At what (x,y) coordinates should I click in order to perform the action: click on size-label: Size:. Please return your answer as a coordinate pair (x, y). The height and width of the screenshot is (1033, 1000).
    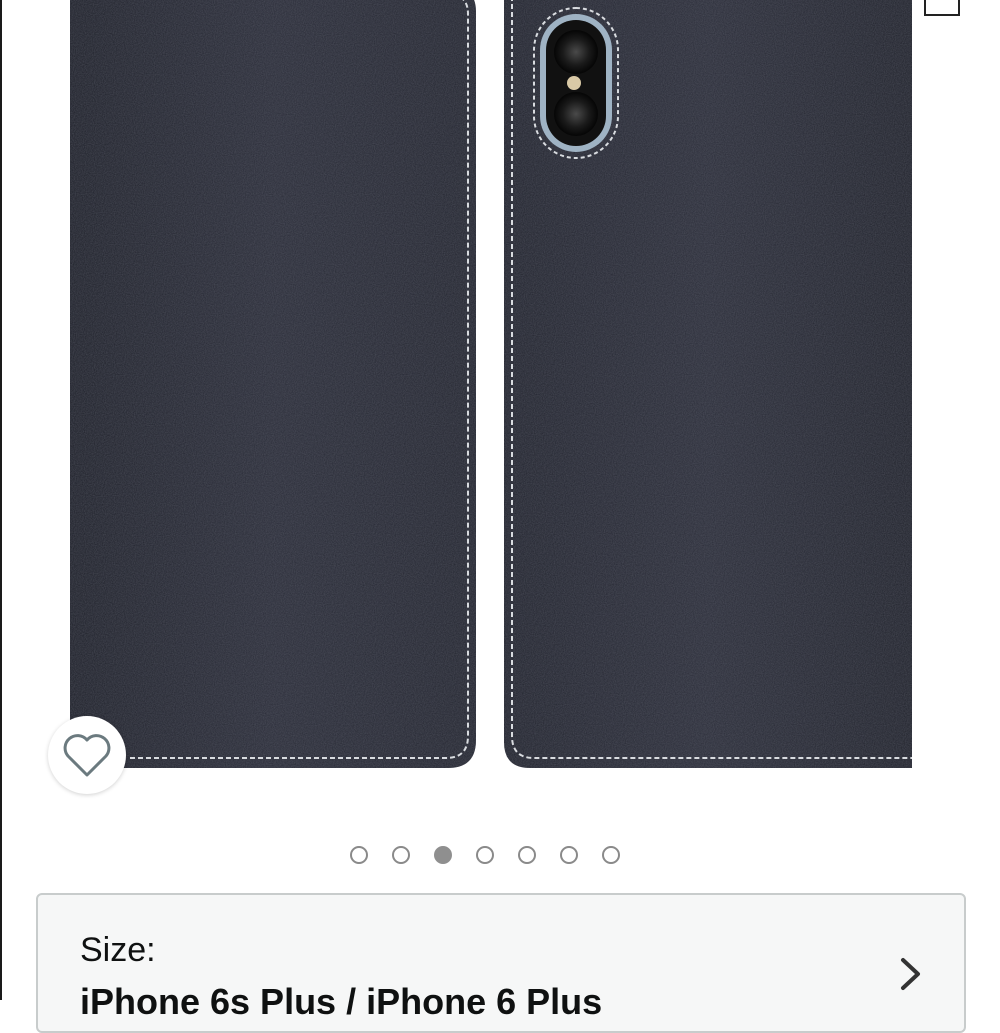
    Looking at the image, I should click on (118, 950).